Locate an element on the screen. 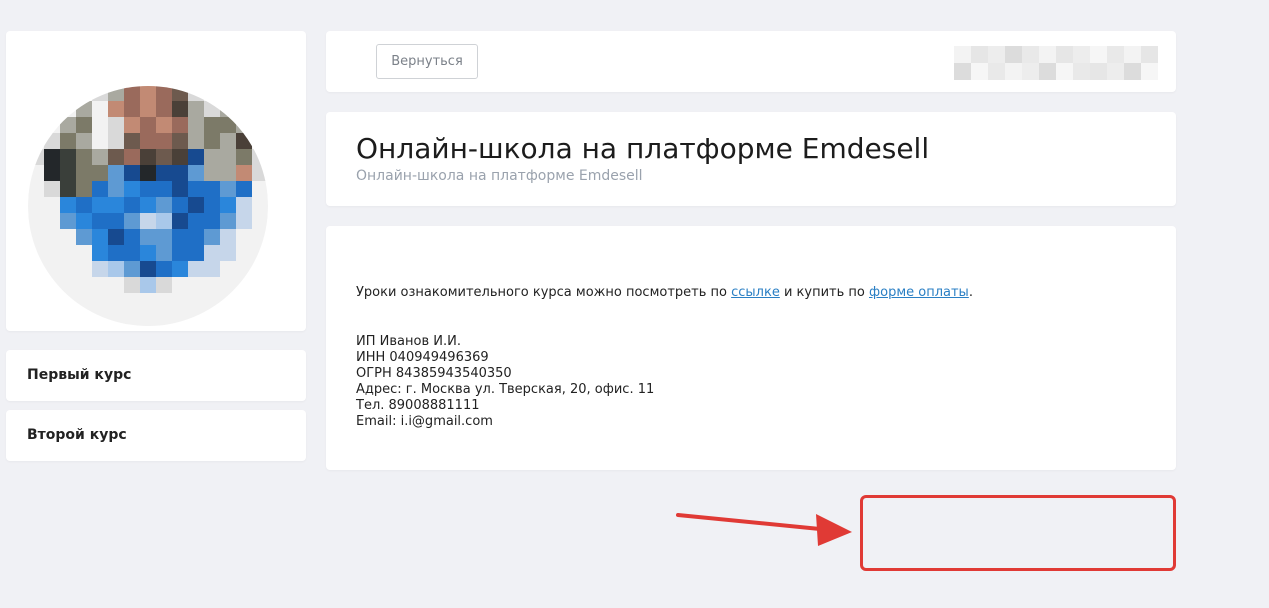 The height and width of the screenshot is (608, 1269). payment-form-link: форме оплаты is located at coordinates (919, 292).